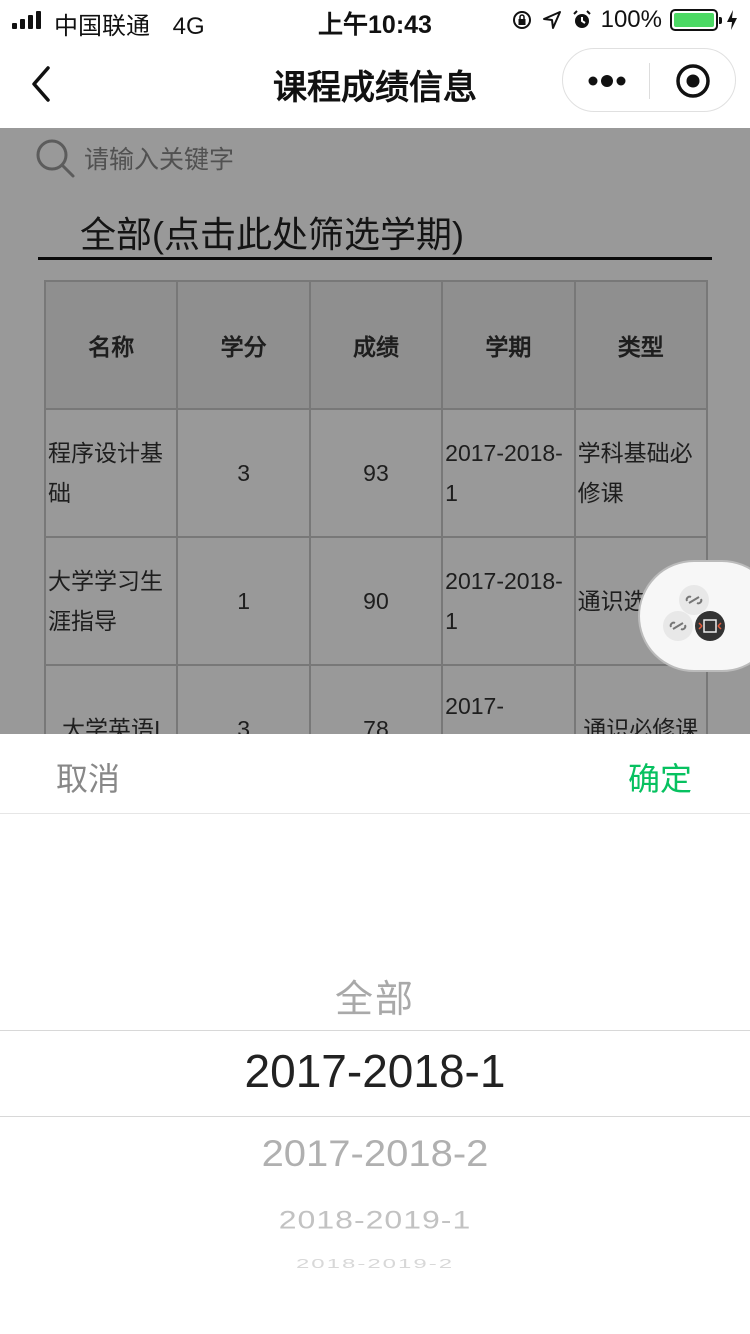  I want to click on charging-bolt-icon, so click(732, 20).